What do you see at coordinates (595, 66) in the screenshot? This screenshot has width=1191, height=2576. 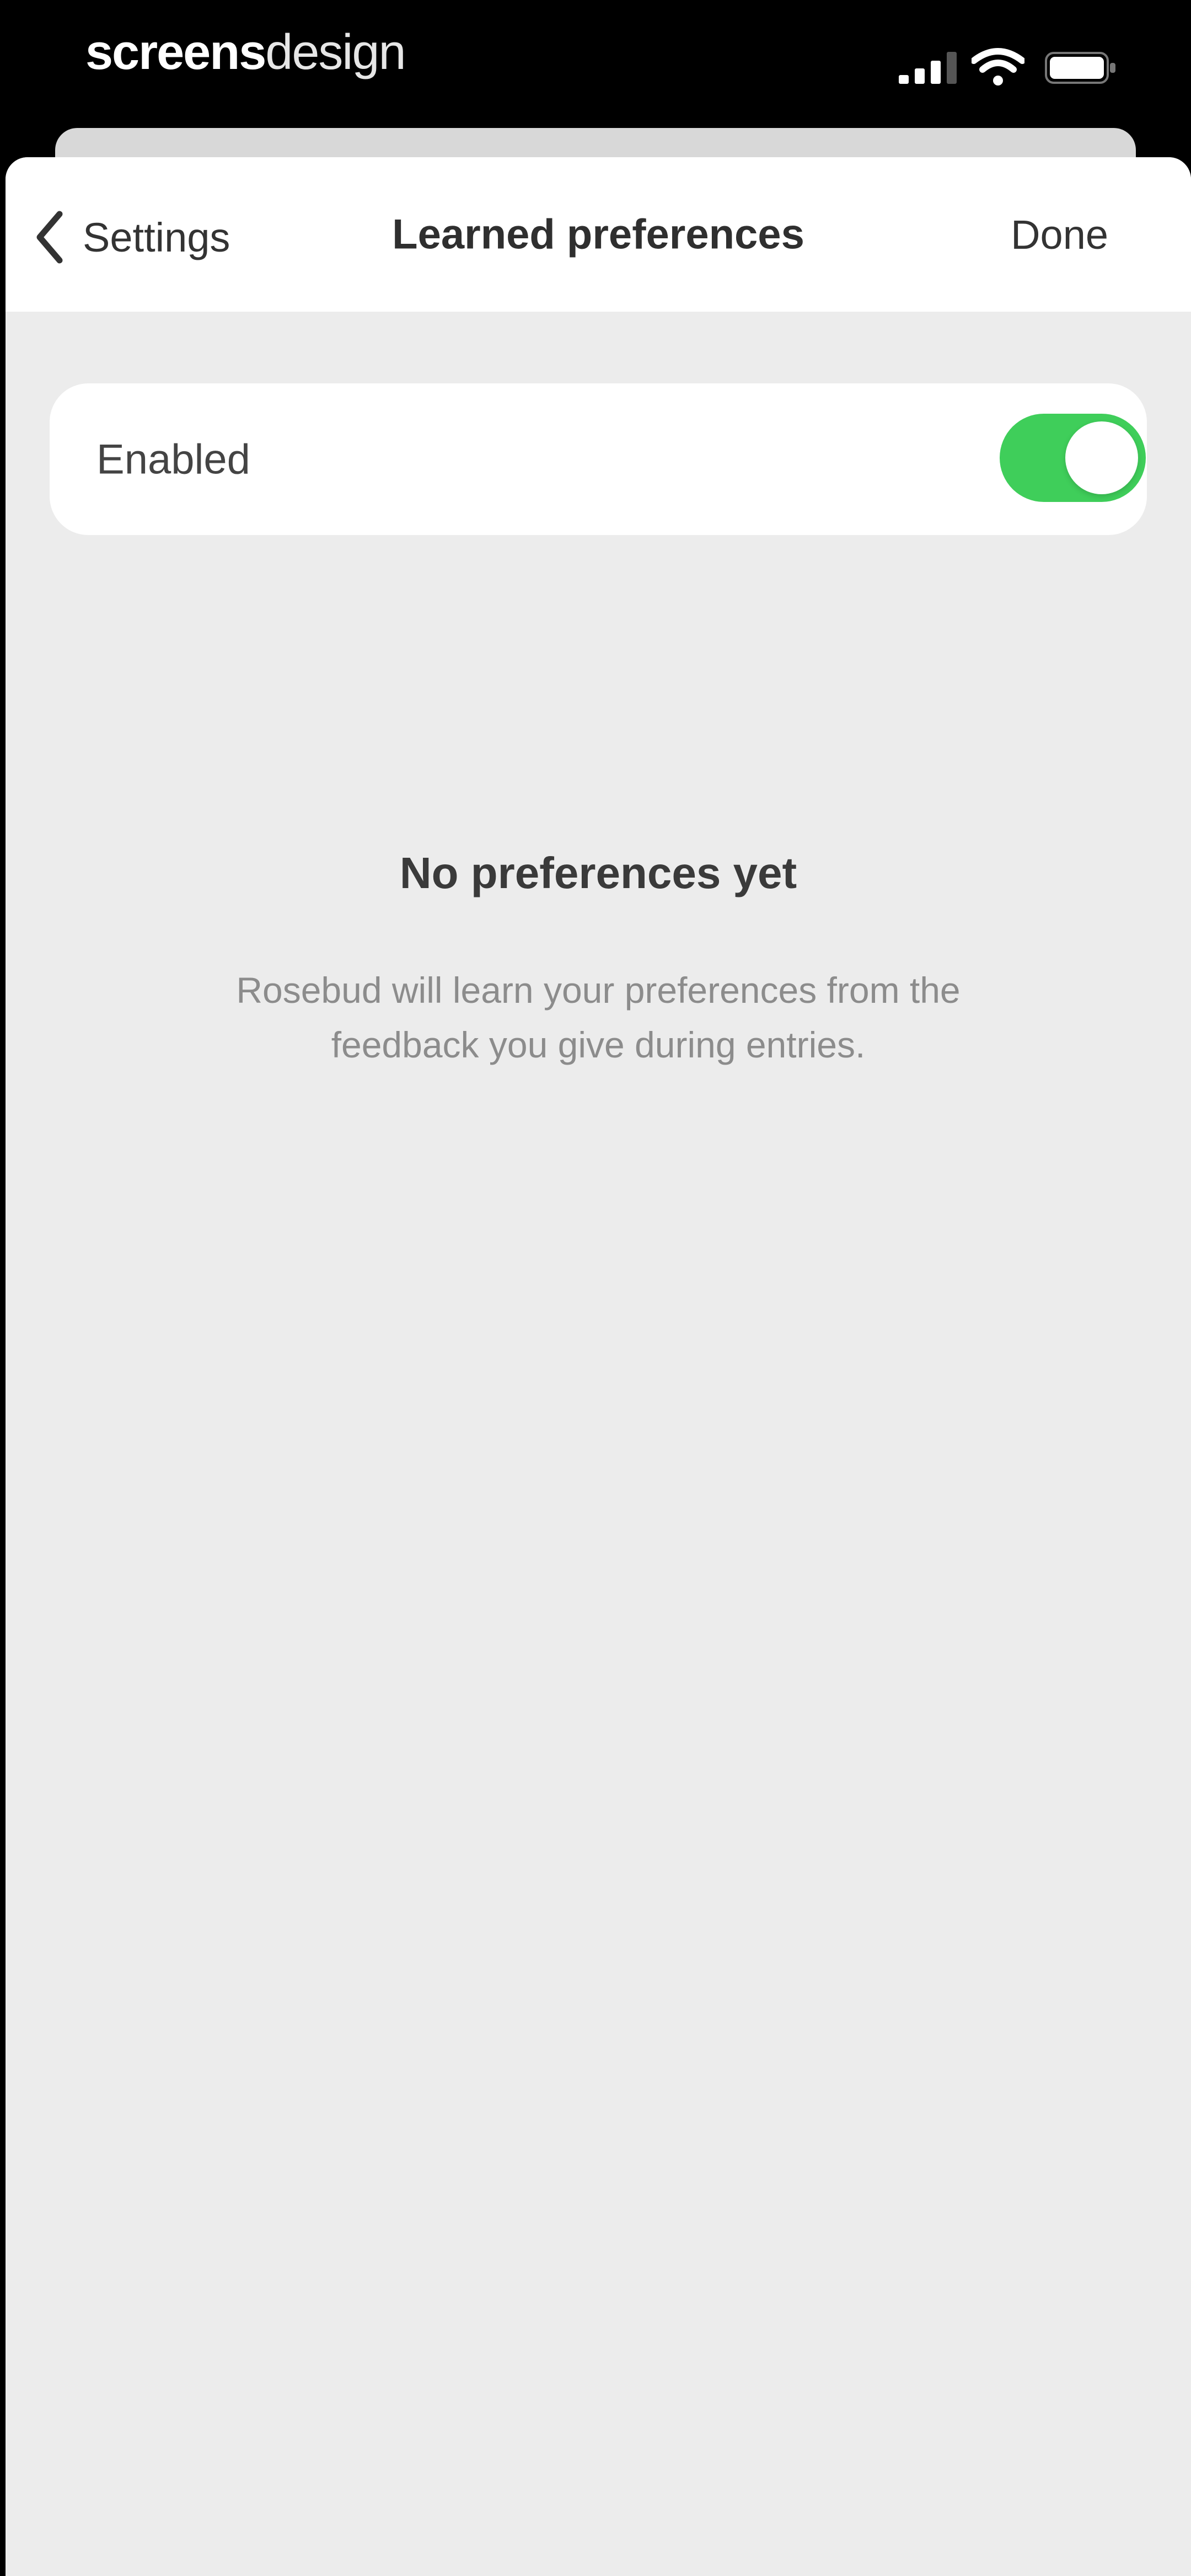 I see `status-bar: screensdesign` at bounding box center [595, 66].